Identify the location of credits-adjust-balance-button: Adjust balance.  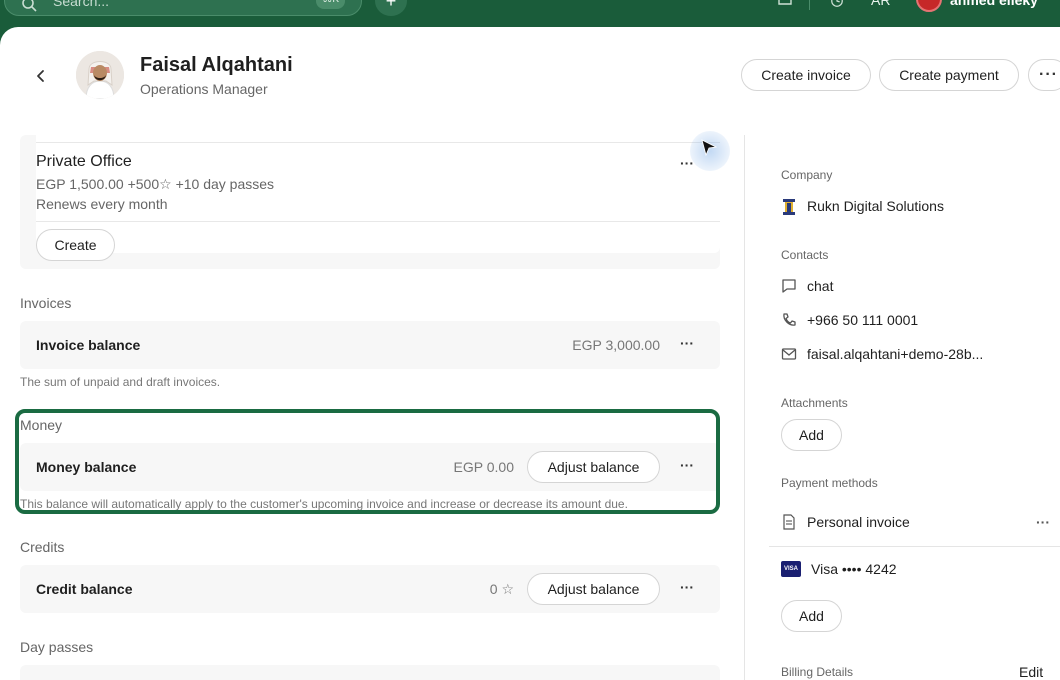
(593, 589).